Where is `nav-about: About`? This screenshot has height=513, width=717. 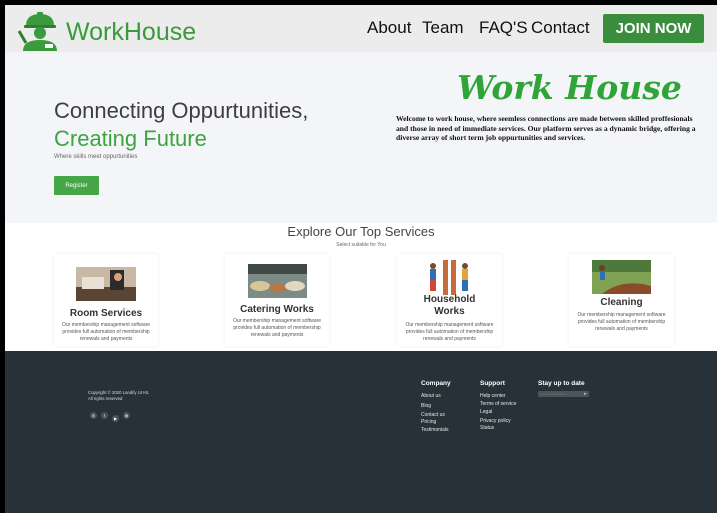 nav-about: About is located at coordinates (389, 28).